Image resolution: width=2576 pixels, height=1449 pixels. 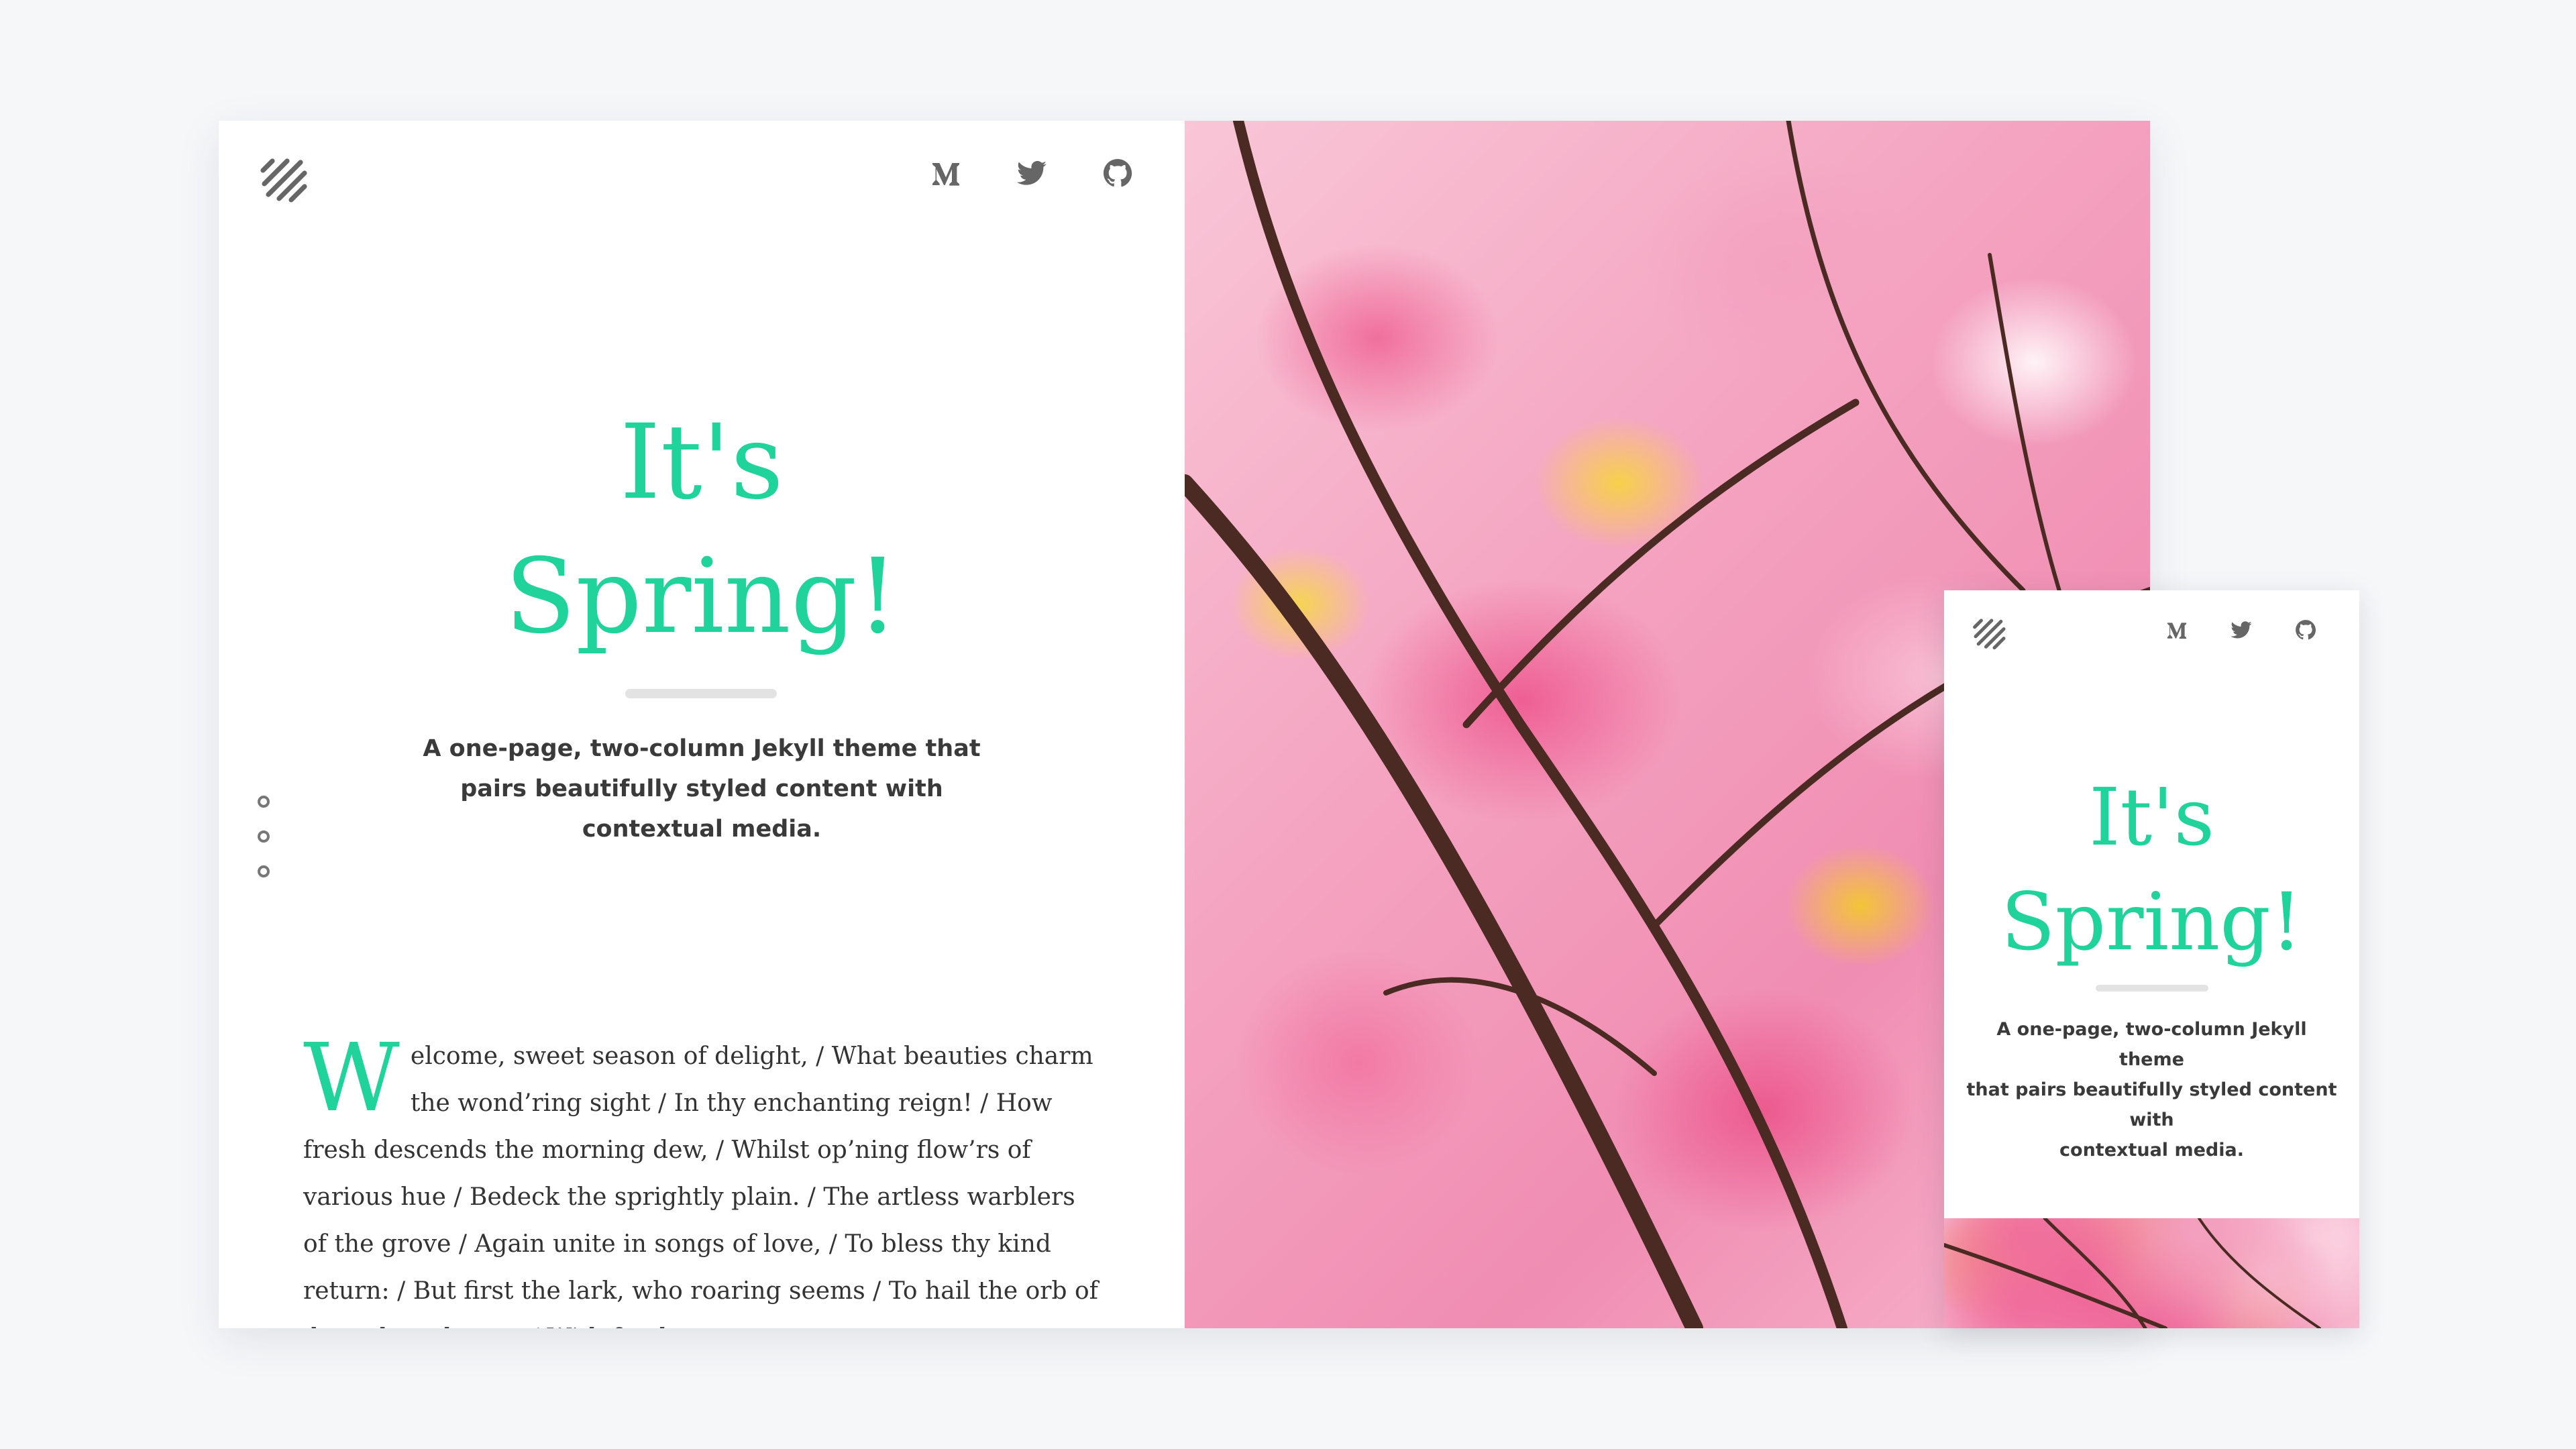 I want to click on mobile-hero-title-line2: Spring!, so click(x=2151, y=921).